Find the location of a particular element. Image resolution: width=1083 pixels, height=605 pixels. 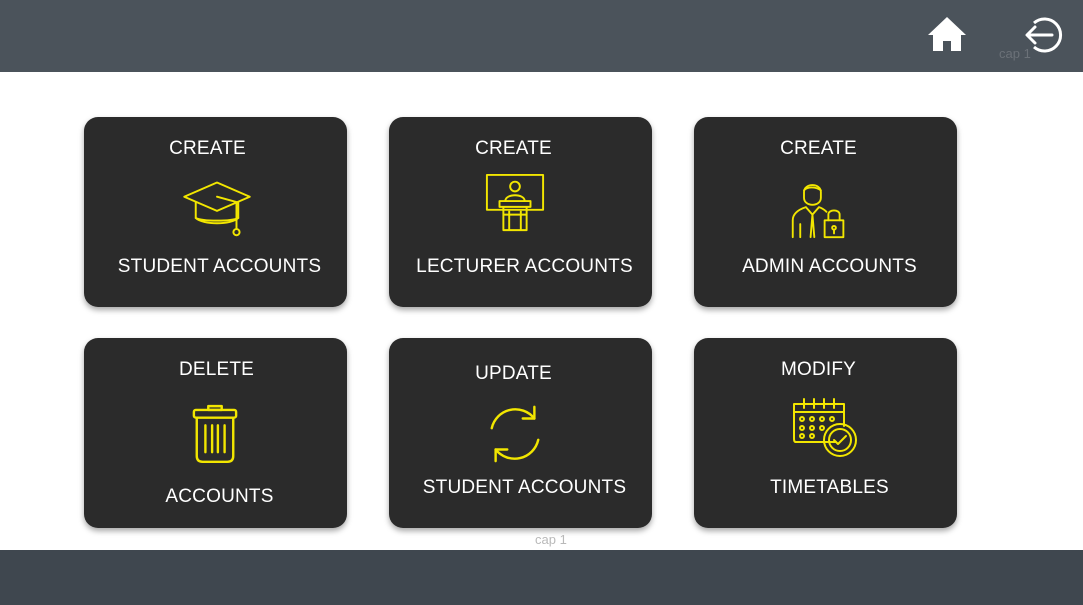

graduation-cap-icon is located at coordinates (217, 209).